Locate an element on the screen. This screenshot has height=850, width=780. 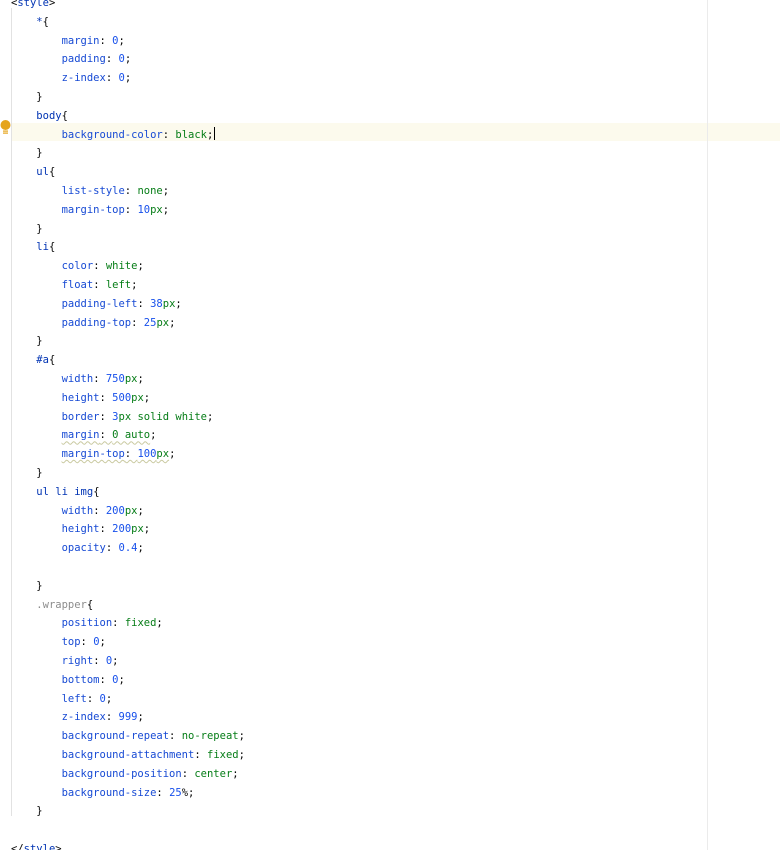
code-token: border is located at coordinates (80, 416).